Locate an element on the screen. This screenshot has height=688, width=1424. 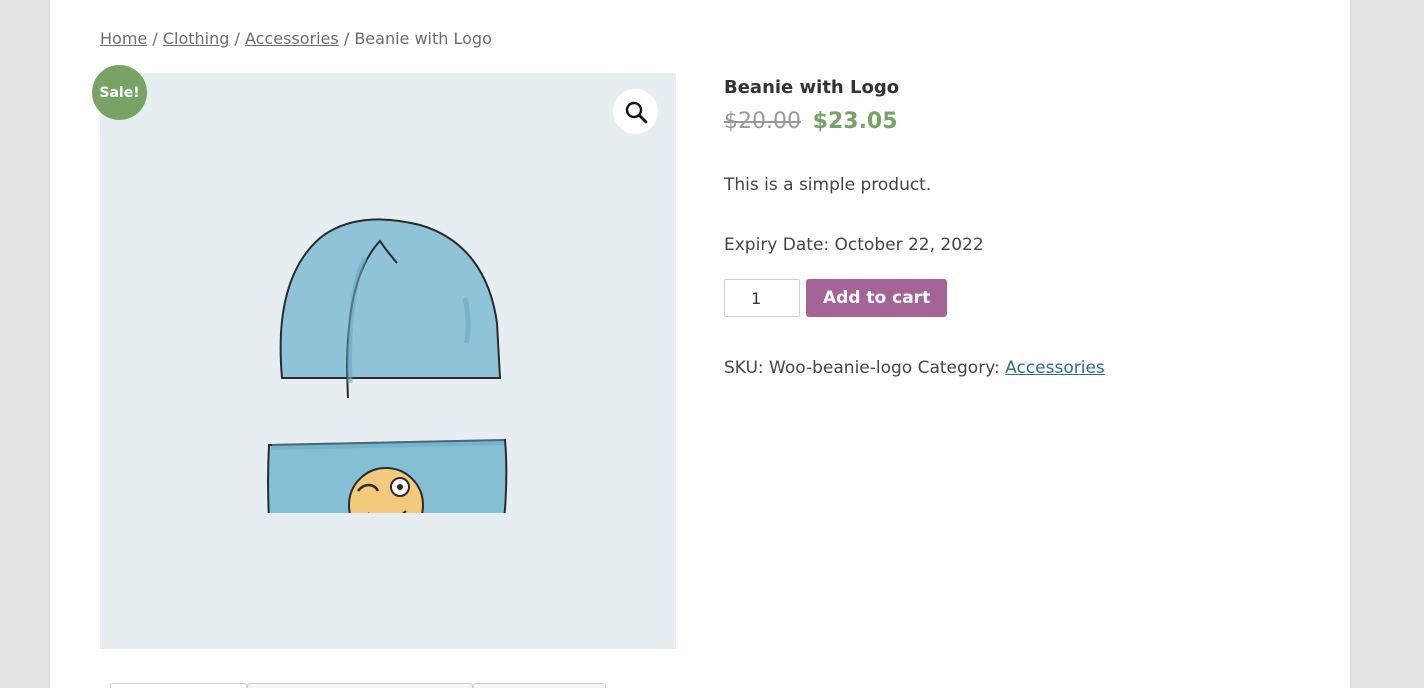
breadcrumb-home-link: Home is located at coordinates (123, 38).